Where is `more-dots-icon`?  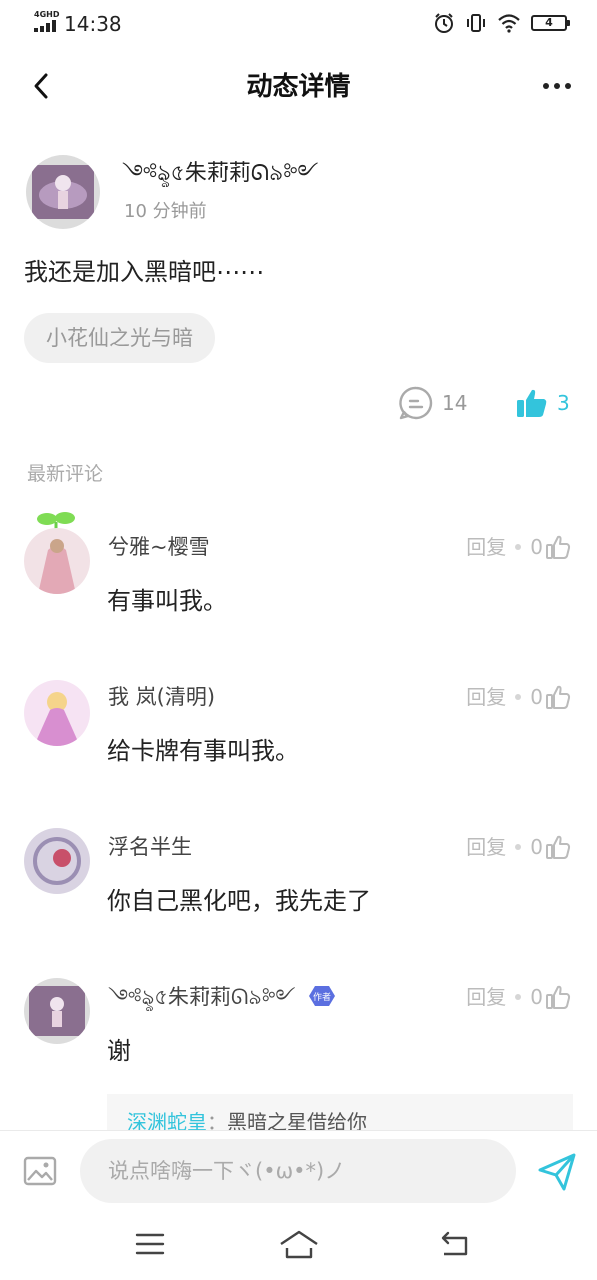
more-dots-icon is located at coordinates (557, 86).